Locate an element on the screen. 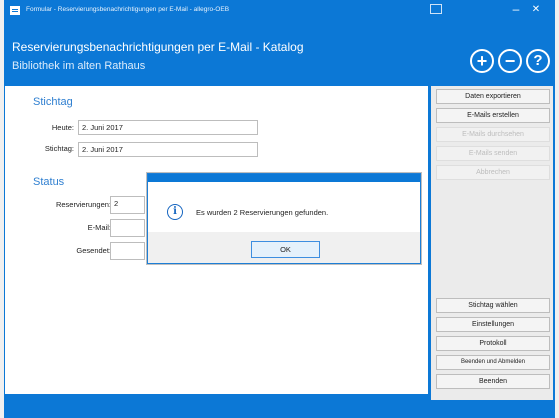 This screenshot has width=559, height=418. protokoll-button: Protokoll is located at coordinates (493, 343).